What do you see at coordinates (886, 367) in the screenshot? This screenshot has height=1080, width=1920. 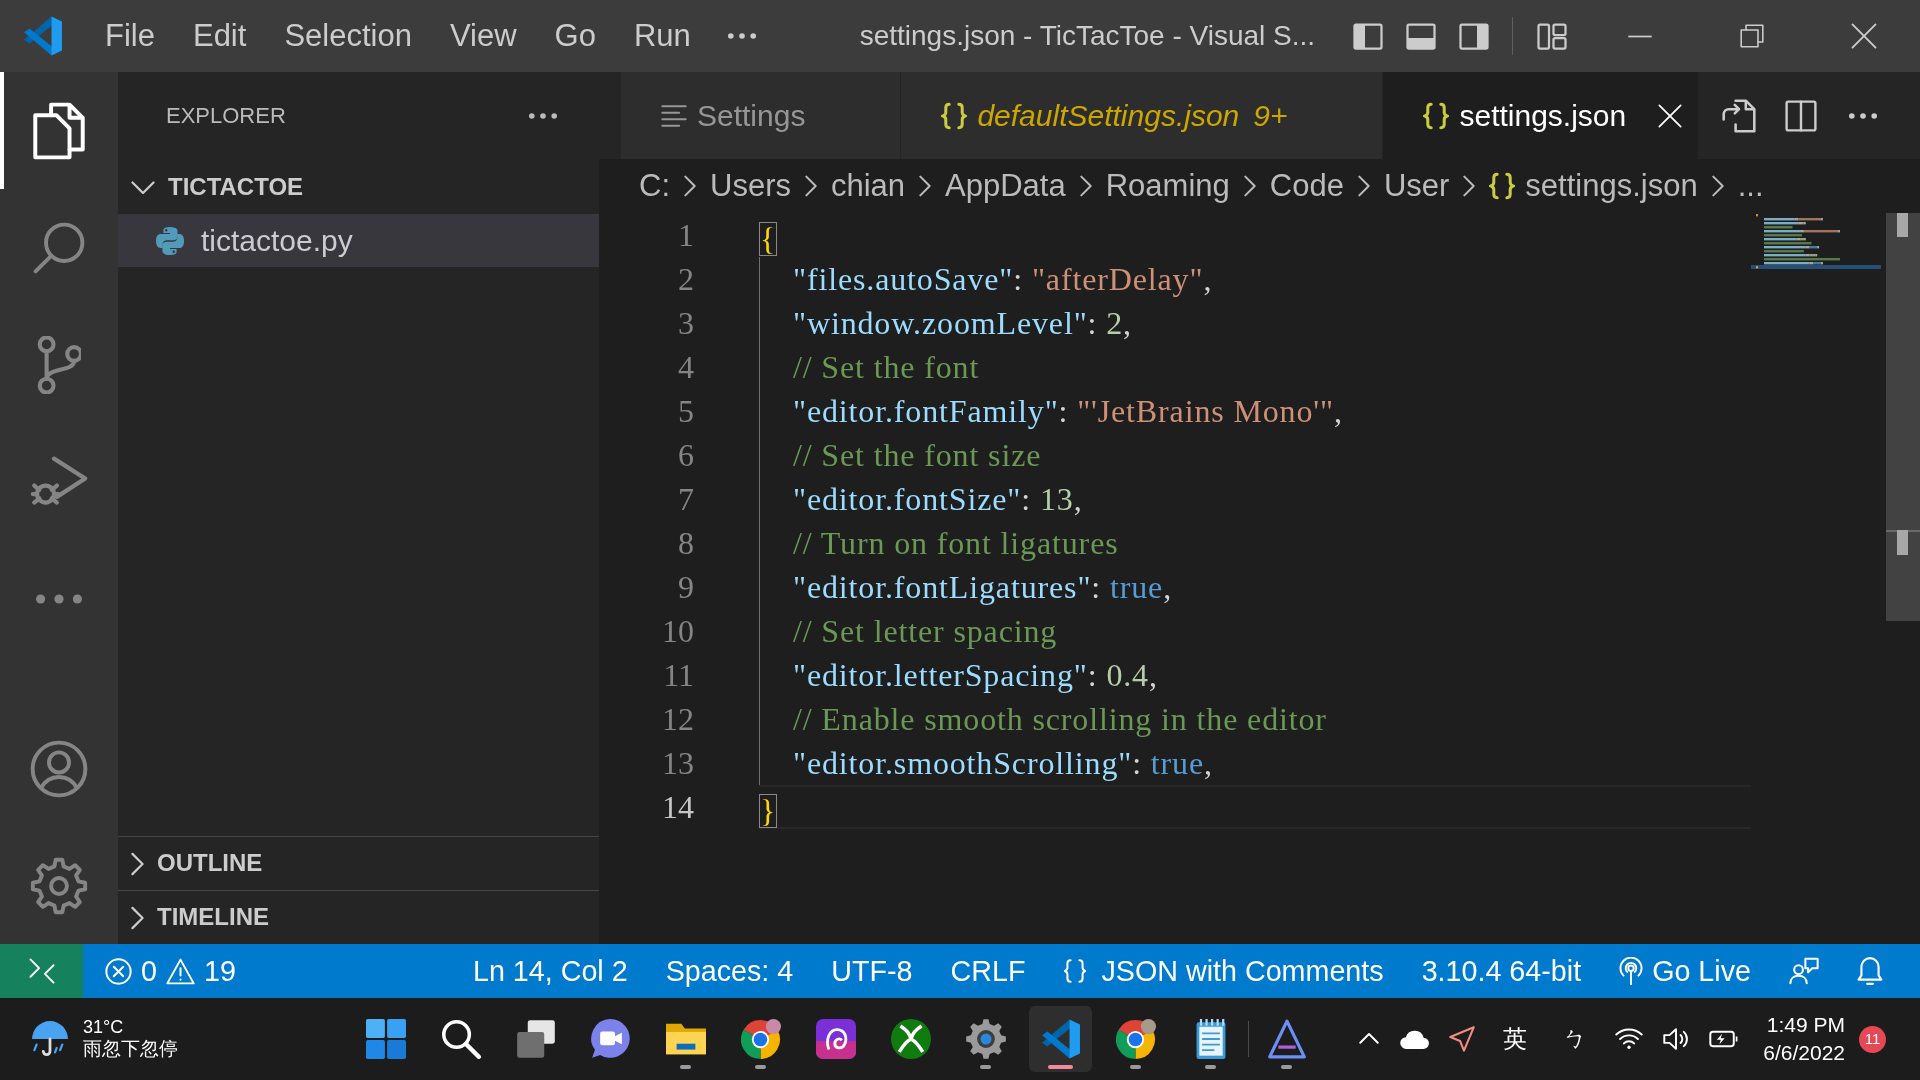 I see `code-line: // Set the font` at bounding box center [886, 367].